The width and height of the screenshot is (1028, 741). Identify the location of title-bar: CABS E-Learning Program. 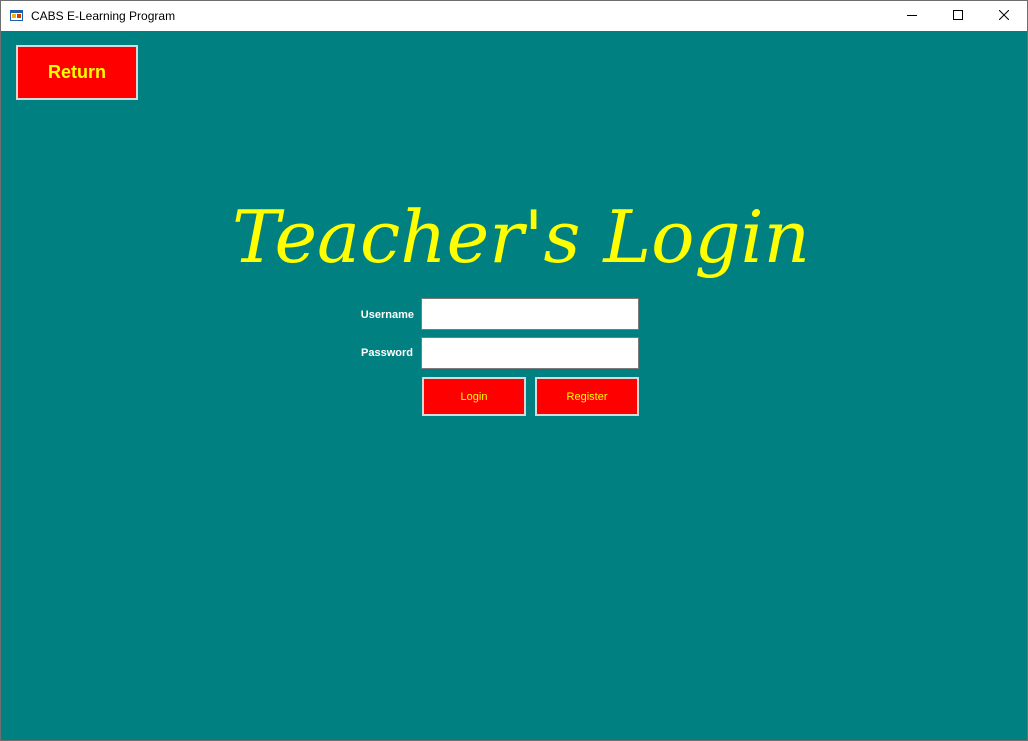
(514, 16).